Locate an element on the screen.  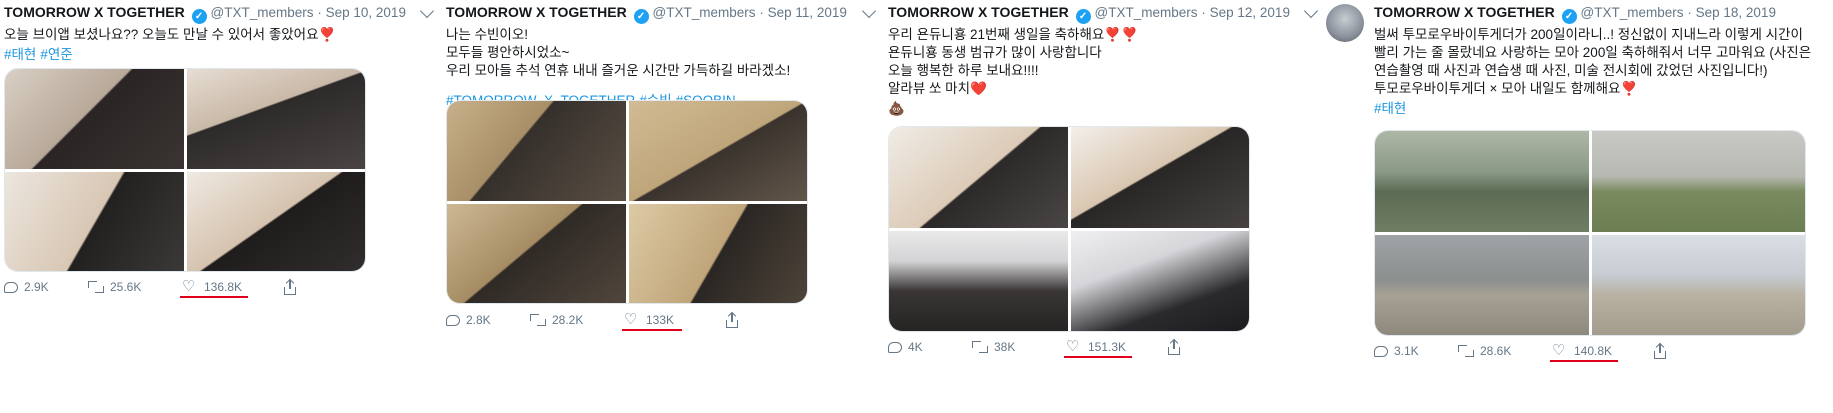
tweet-date: Sep 12, 2019 is located at coordinates (1250, 12).